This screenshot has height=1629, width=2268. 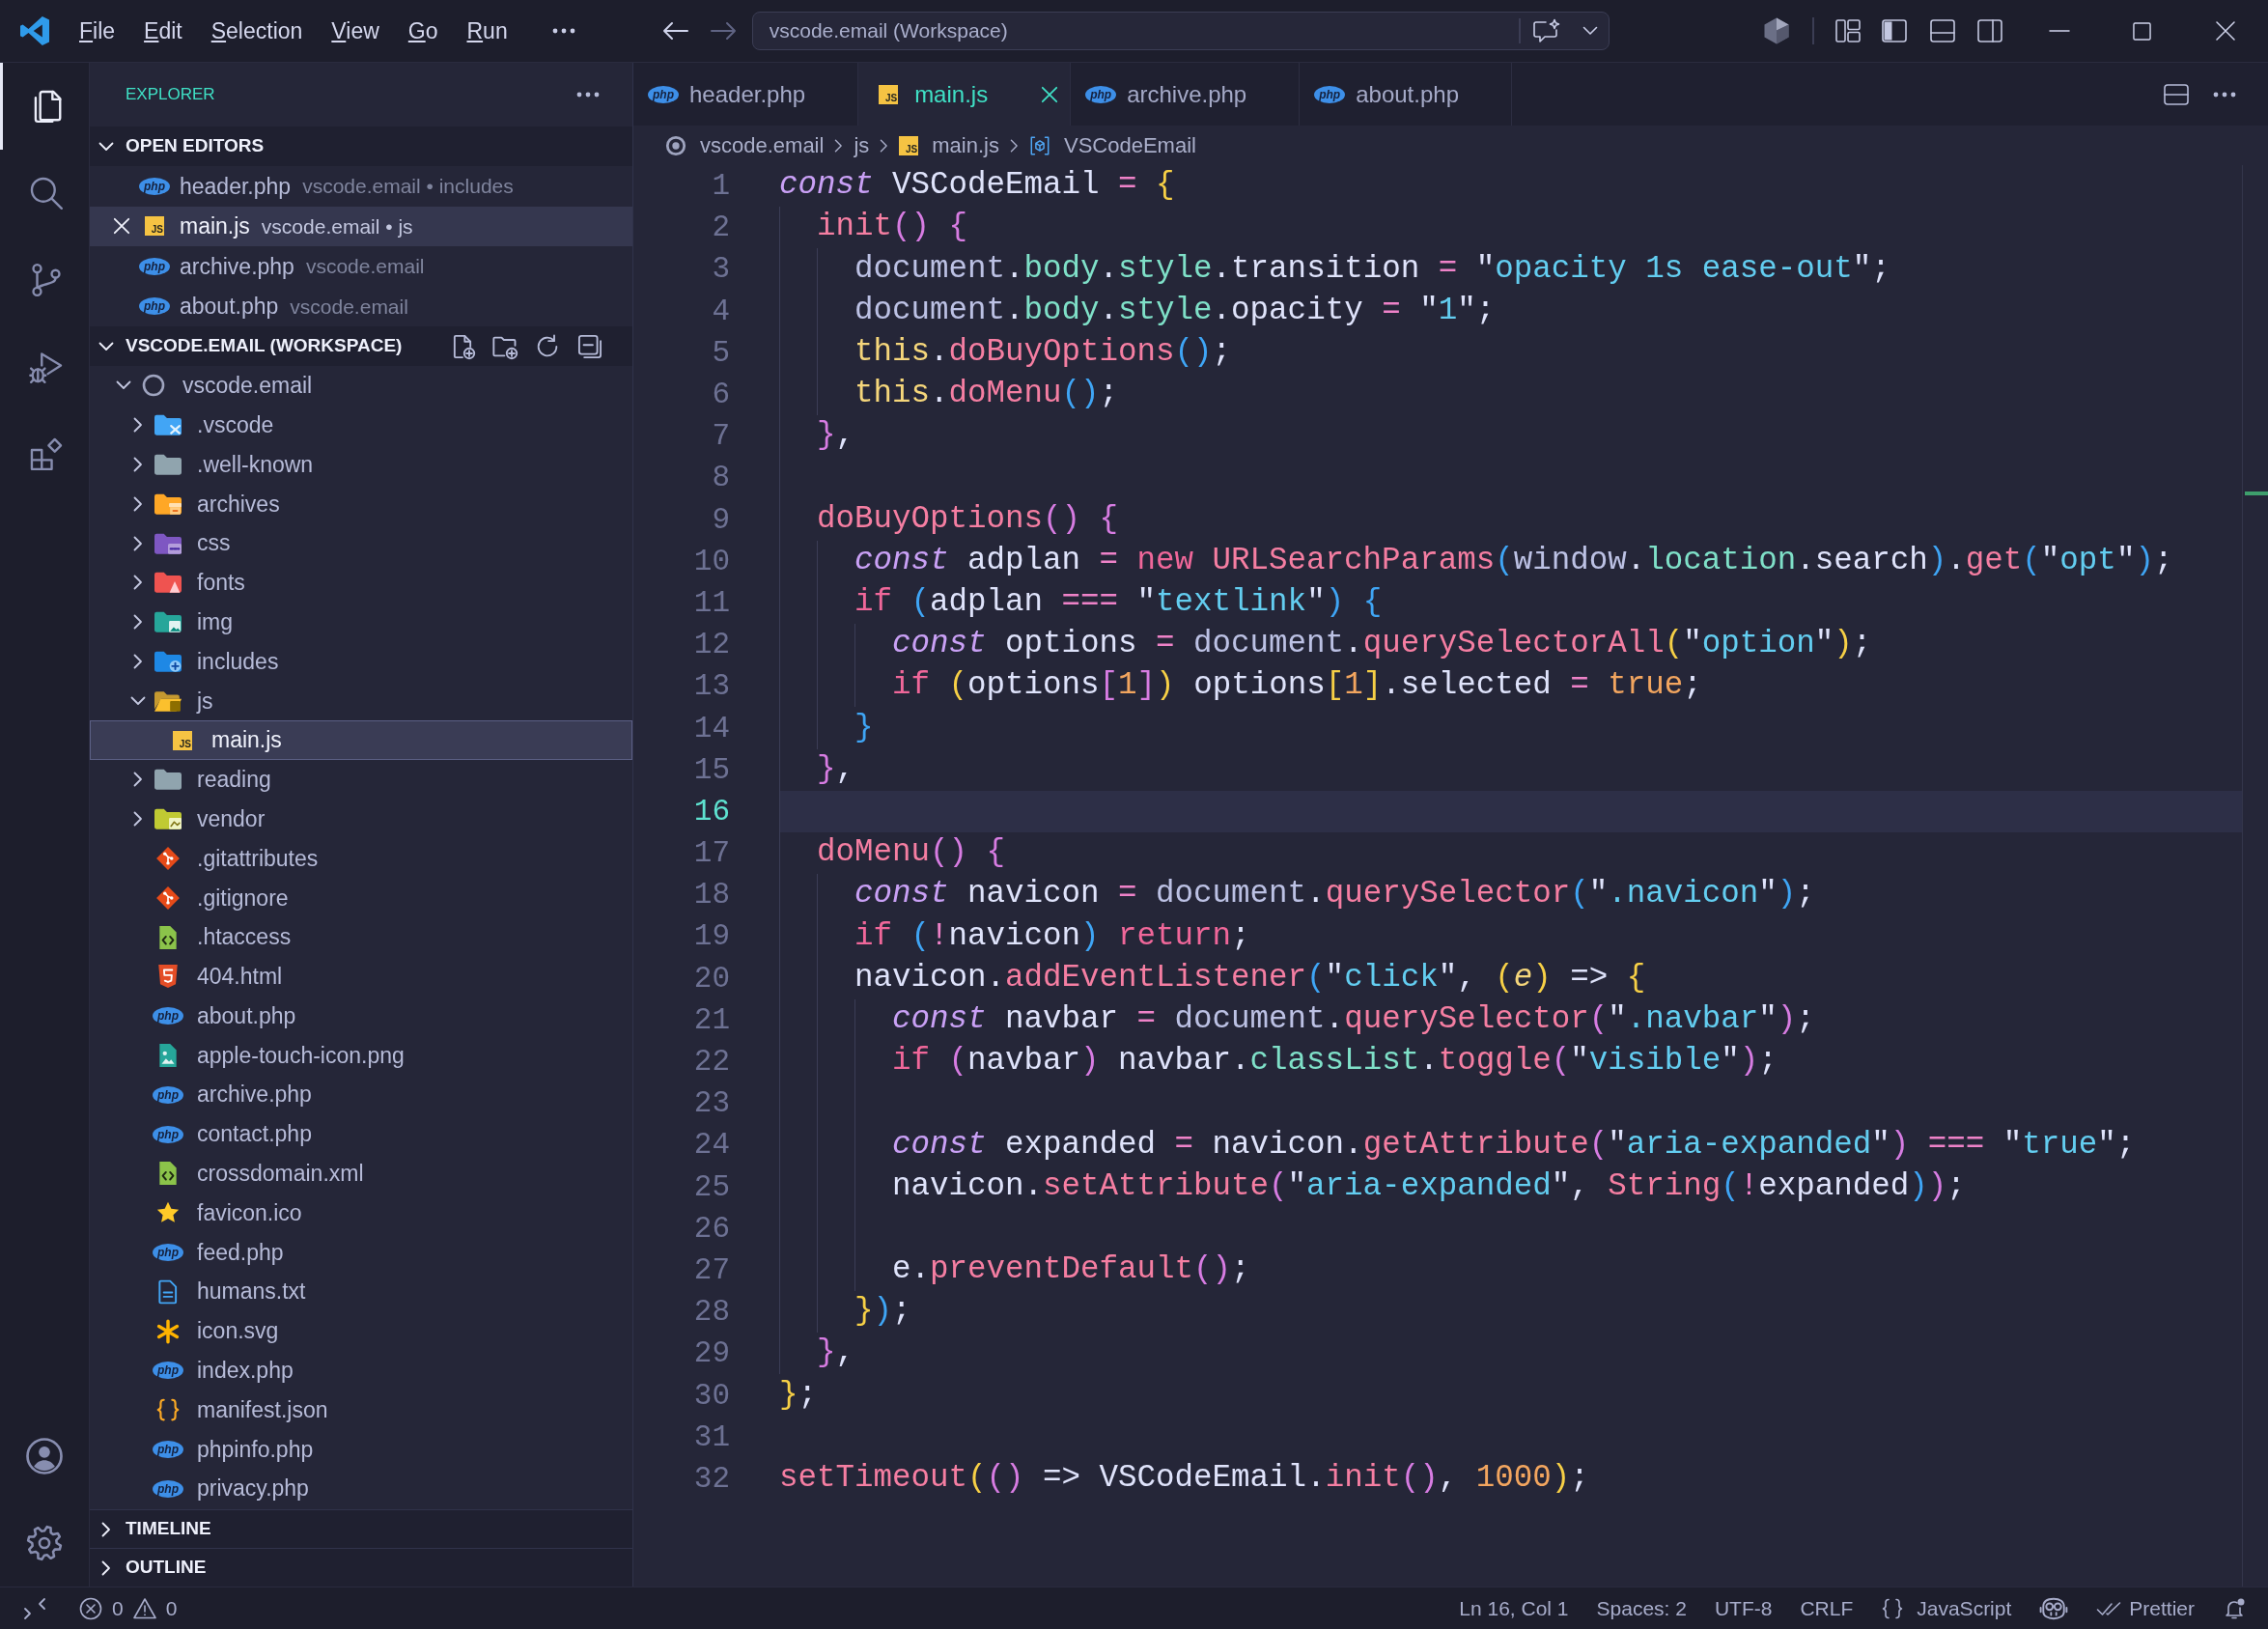 I want to click on breadcrumb-item: JS main.js, so click(x=949, y=145).